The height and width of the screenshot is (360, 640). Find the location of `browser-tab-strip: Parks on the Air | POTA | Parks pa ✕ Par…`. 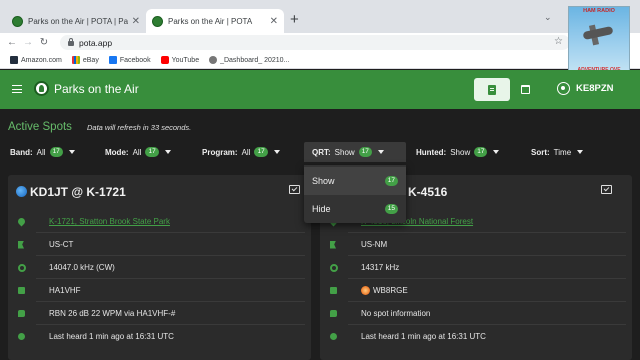

browser-tab-strip: Parks on the Air | POTA | Parks pa ✕ Par… is located at coordinates (320, 16).